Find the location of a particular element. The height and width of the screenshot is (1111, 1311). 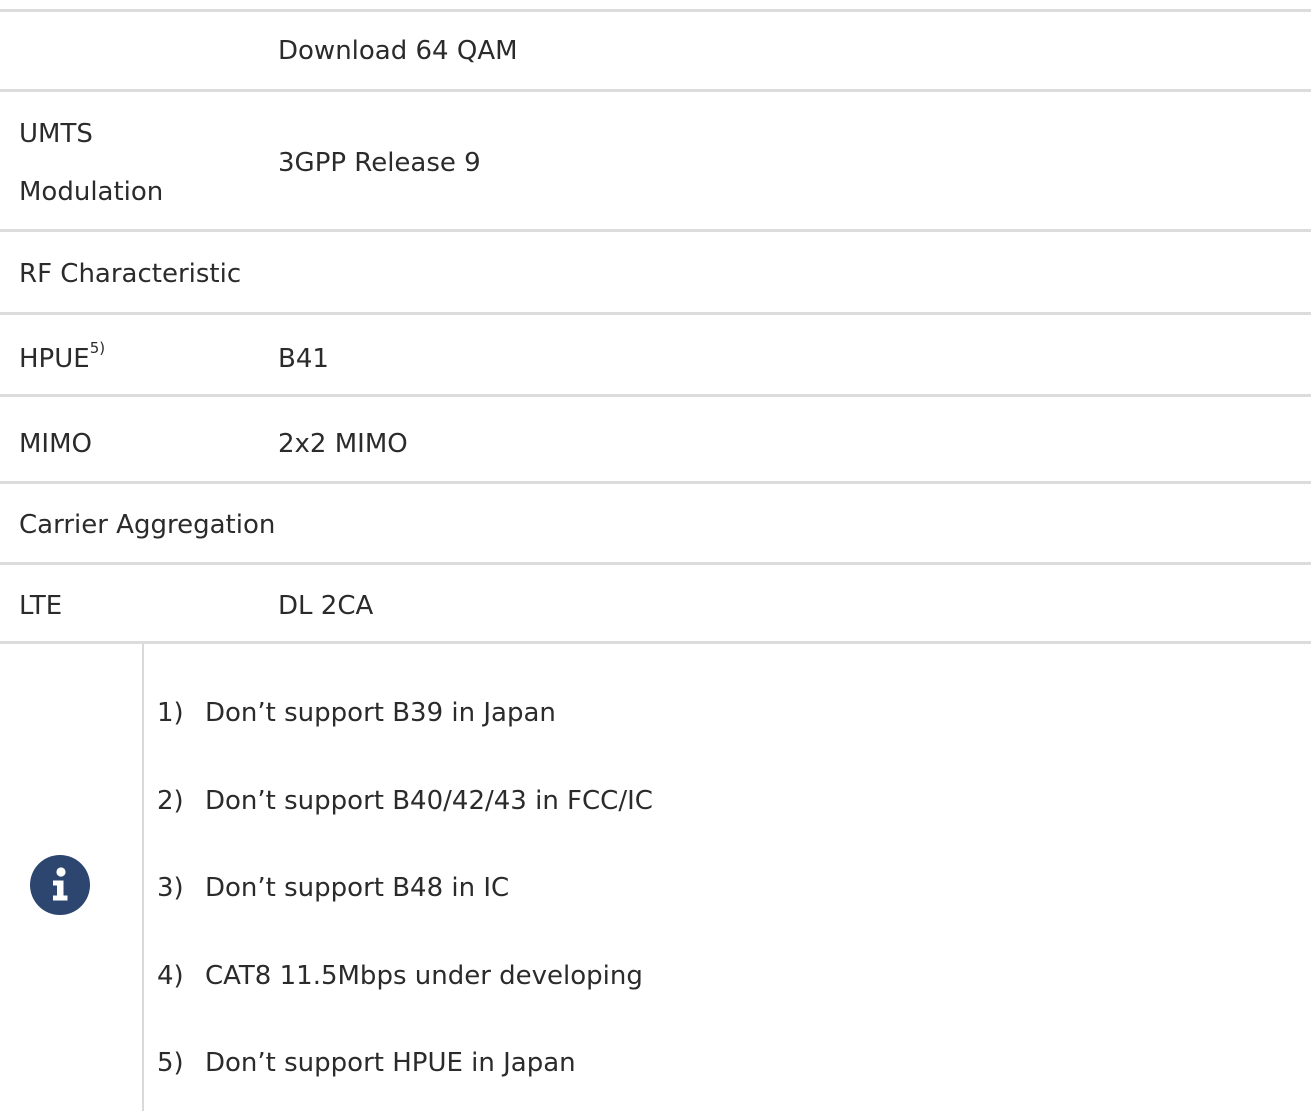

footnote-item: 2) Don’t support B40/42/43 in FCC/IC is located at coordinates (405, 801).